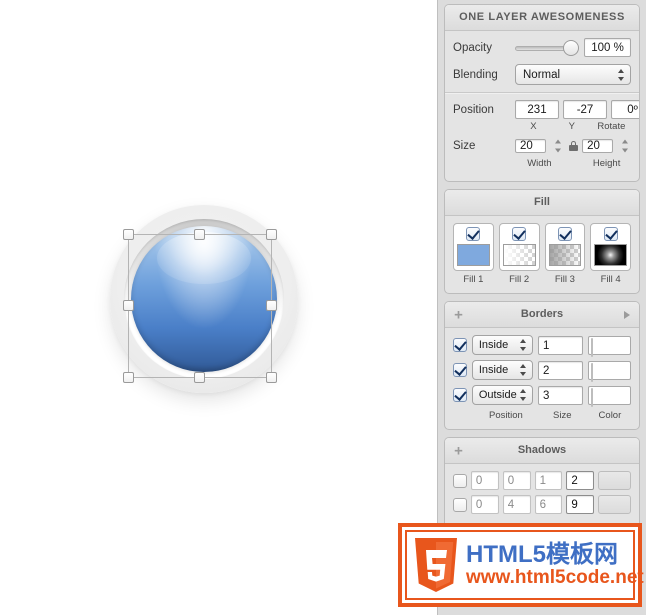  Describe the element at coordinates (128, 305) in the screenshot. I see `resize-handle-w` at that location.